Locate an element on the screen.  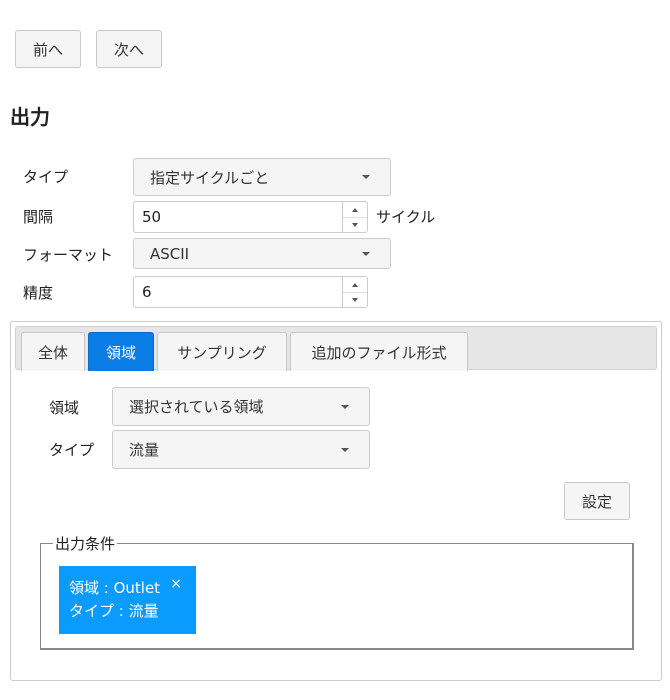
interval-stepper: 50 is located at coordinates (250, 217).